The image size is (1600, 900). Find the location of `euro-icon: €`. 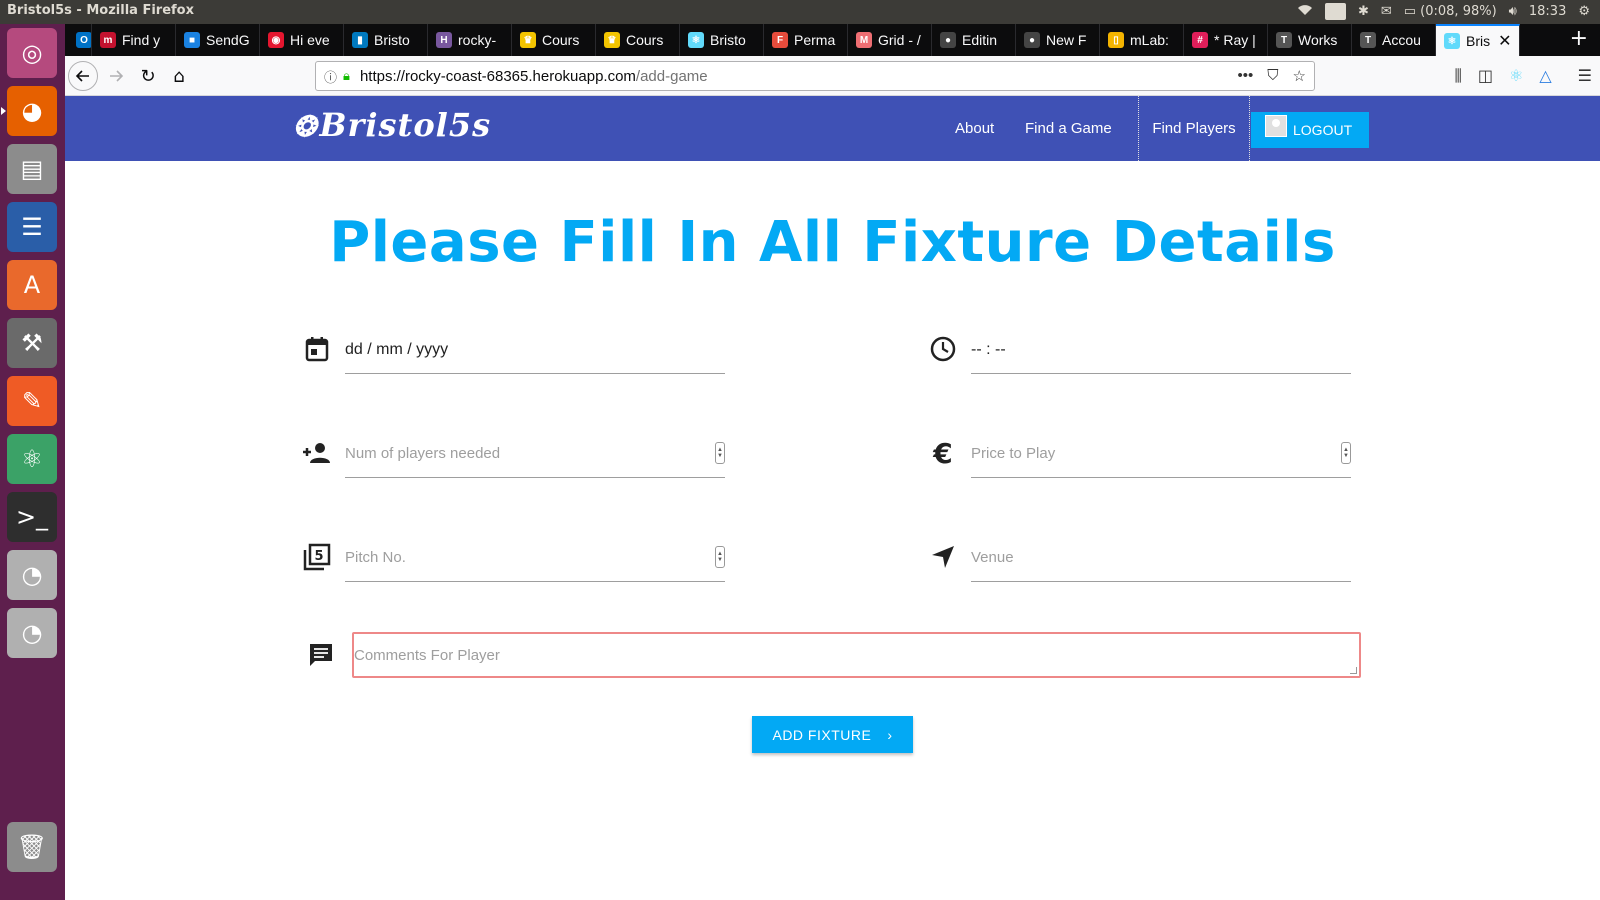

euro-icon: € is located at coordinates (943, 453).